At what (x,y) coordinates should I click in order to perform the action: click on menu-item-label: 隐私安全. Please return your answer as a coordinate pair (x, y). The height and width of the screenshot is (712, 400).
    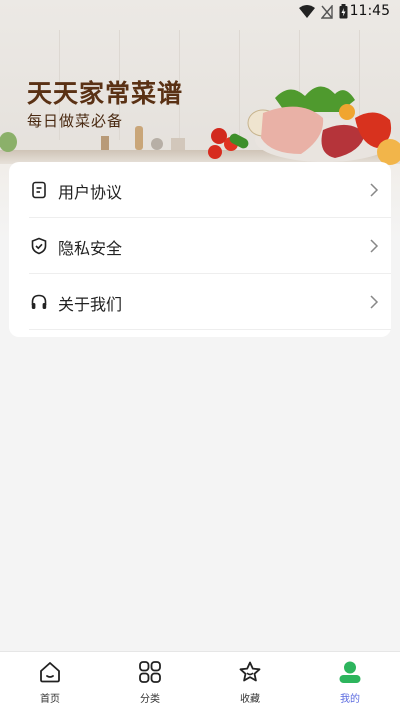
    Looking at the image, I should click on (90, 248).